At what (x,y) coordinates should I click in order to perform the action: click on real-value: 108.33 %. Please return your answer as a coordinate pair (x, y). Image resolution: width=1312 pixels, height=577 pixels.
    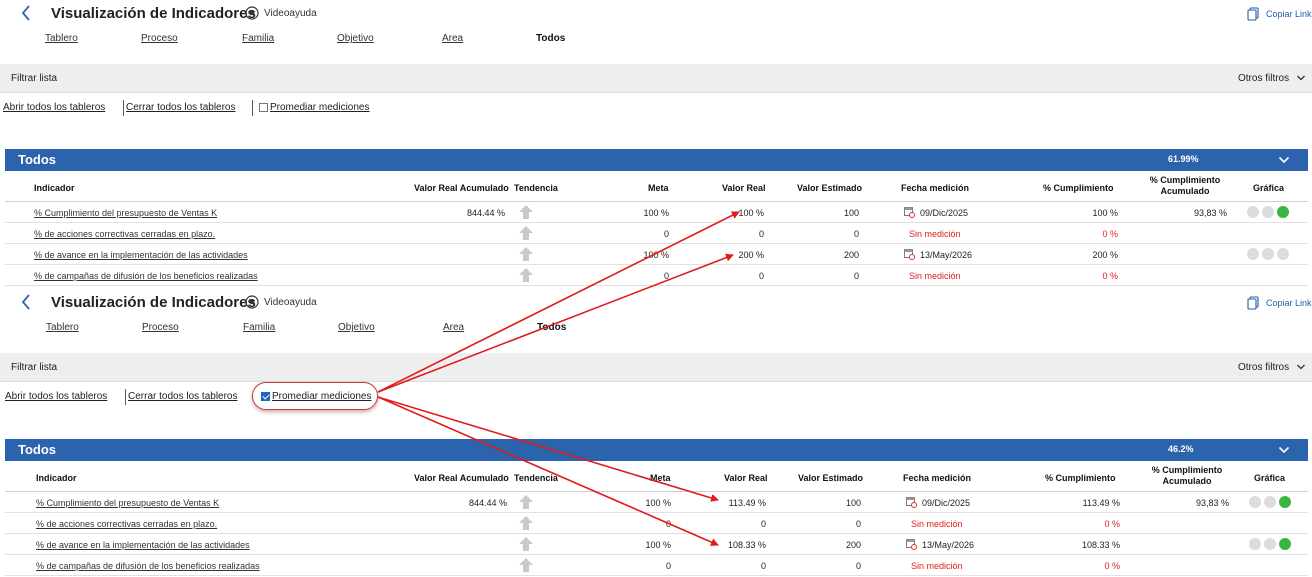
    Looking at the image, I should click on (746, 545).